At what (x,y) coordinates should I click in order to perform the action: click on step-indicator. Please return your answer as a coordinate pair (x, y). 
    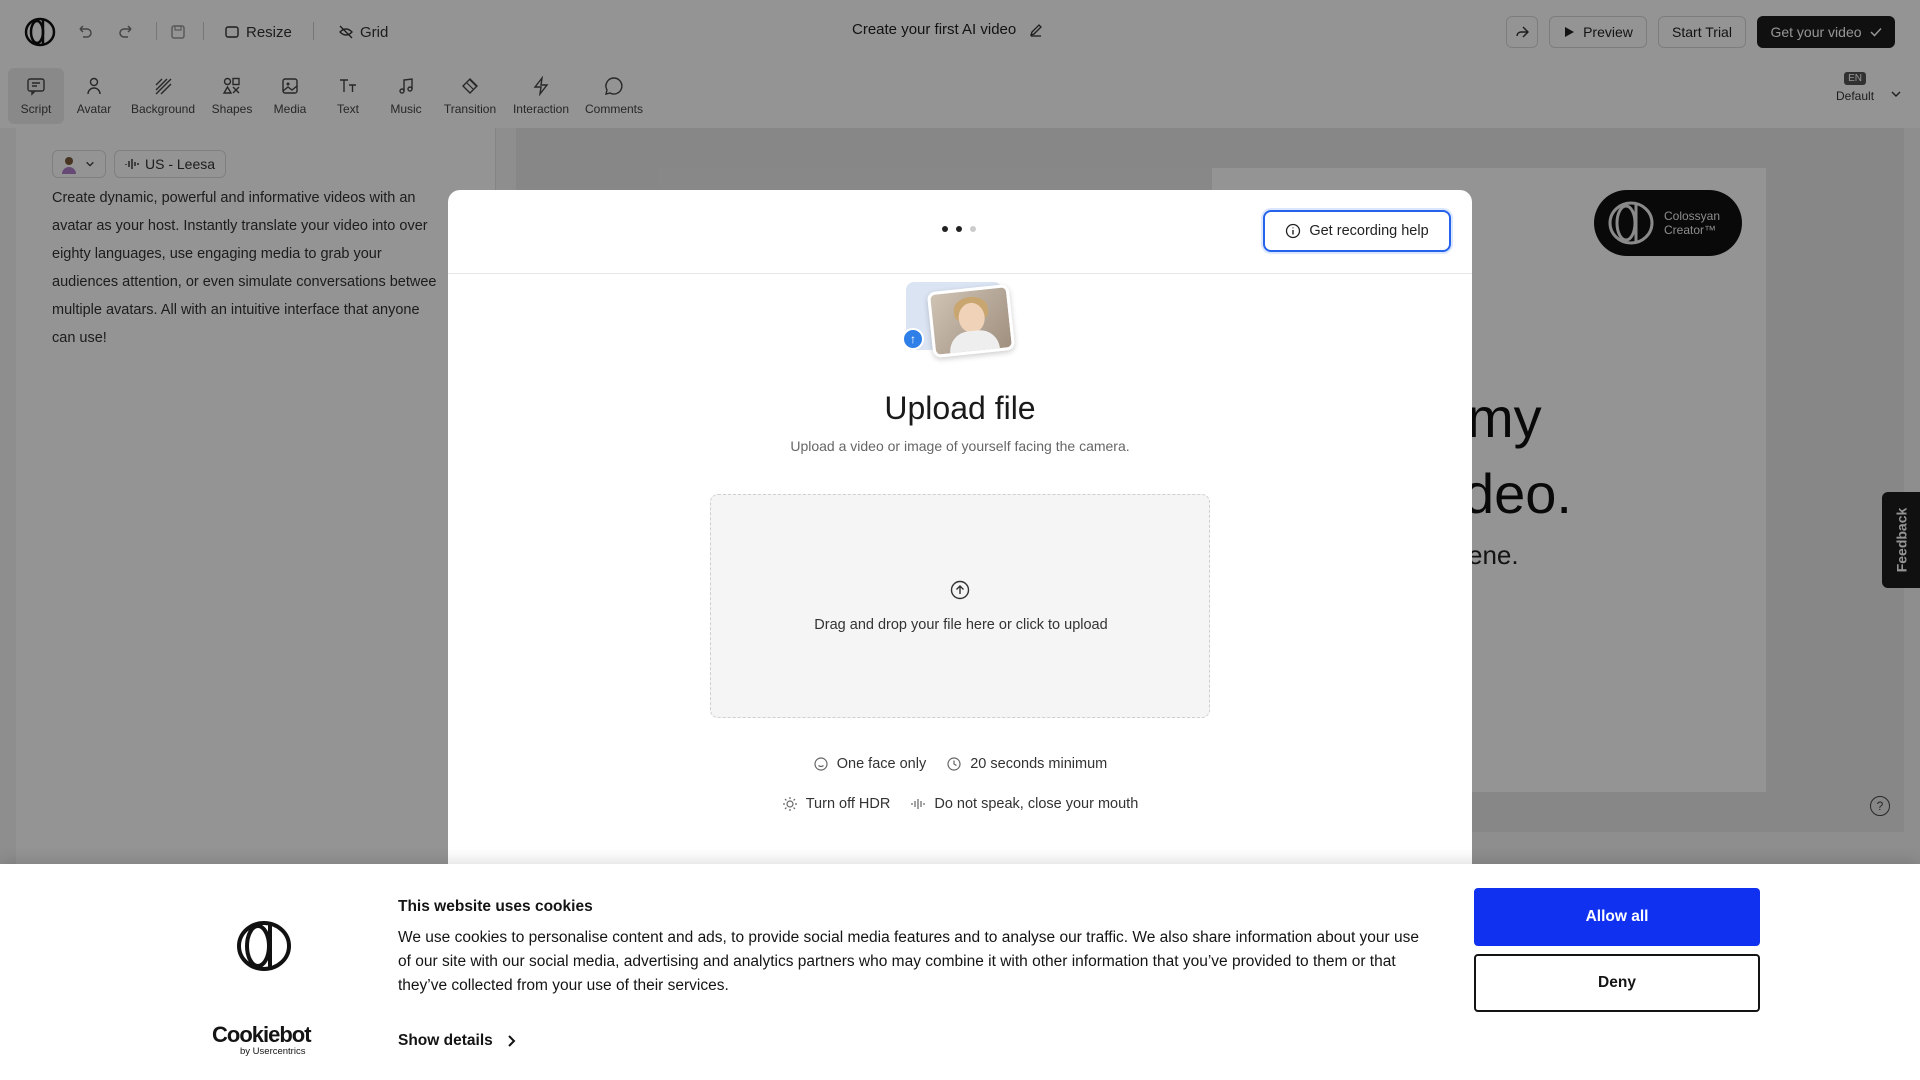
    Looking at the image, I should click on (959, 229).